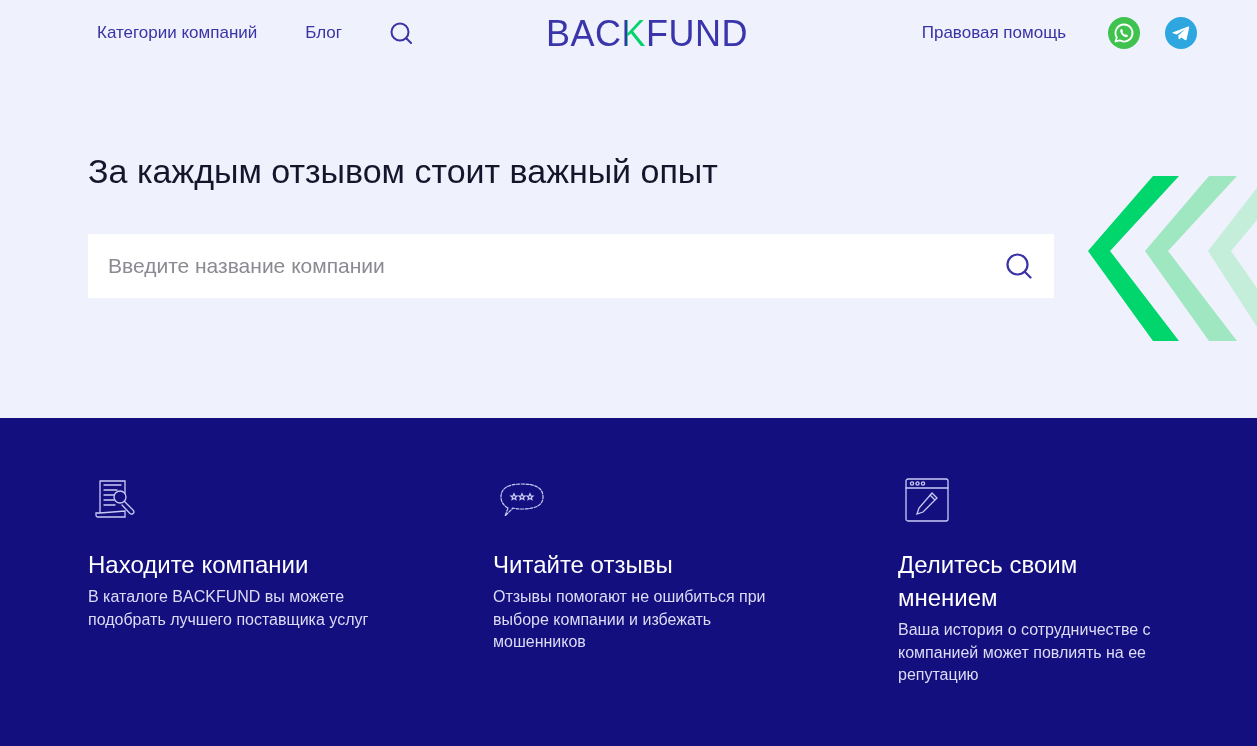 Image resolution: width=1257 pixels, height=746 pixels. I want to click on feature-text: Ваша история о сотрудничестве с компанией может повлиять на ее репутацию, so click(1025, 652).